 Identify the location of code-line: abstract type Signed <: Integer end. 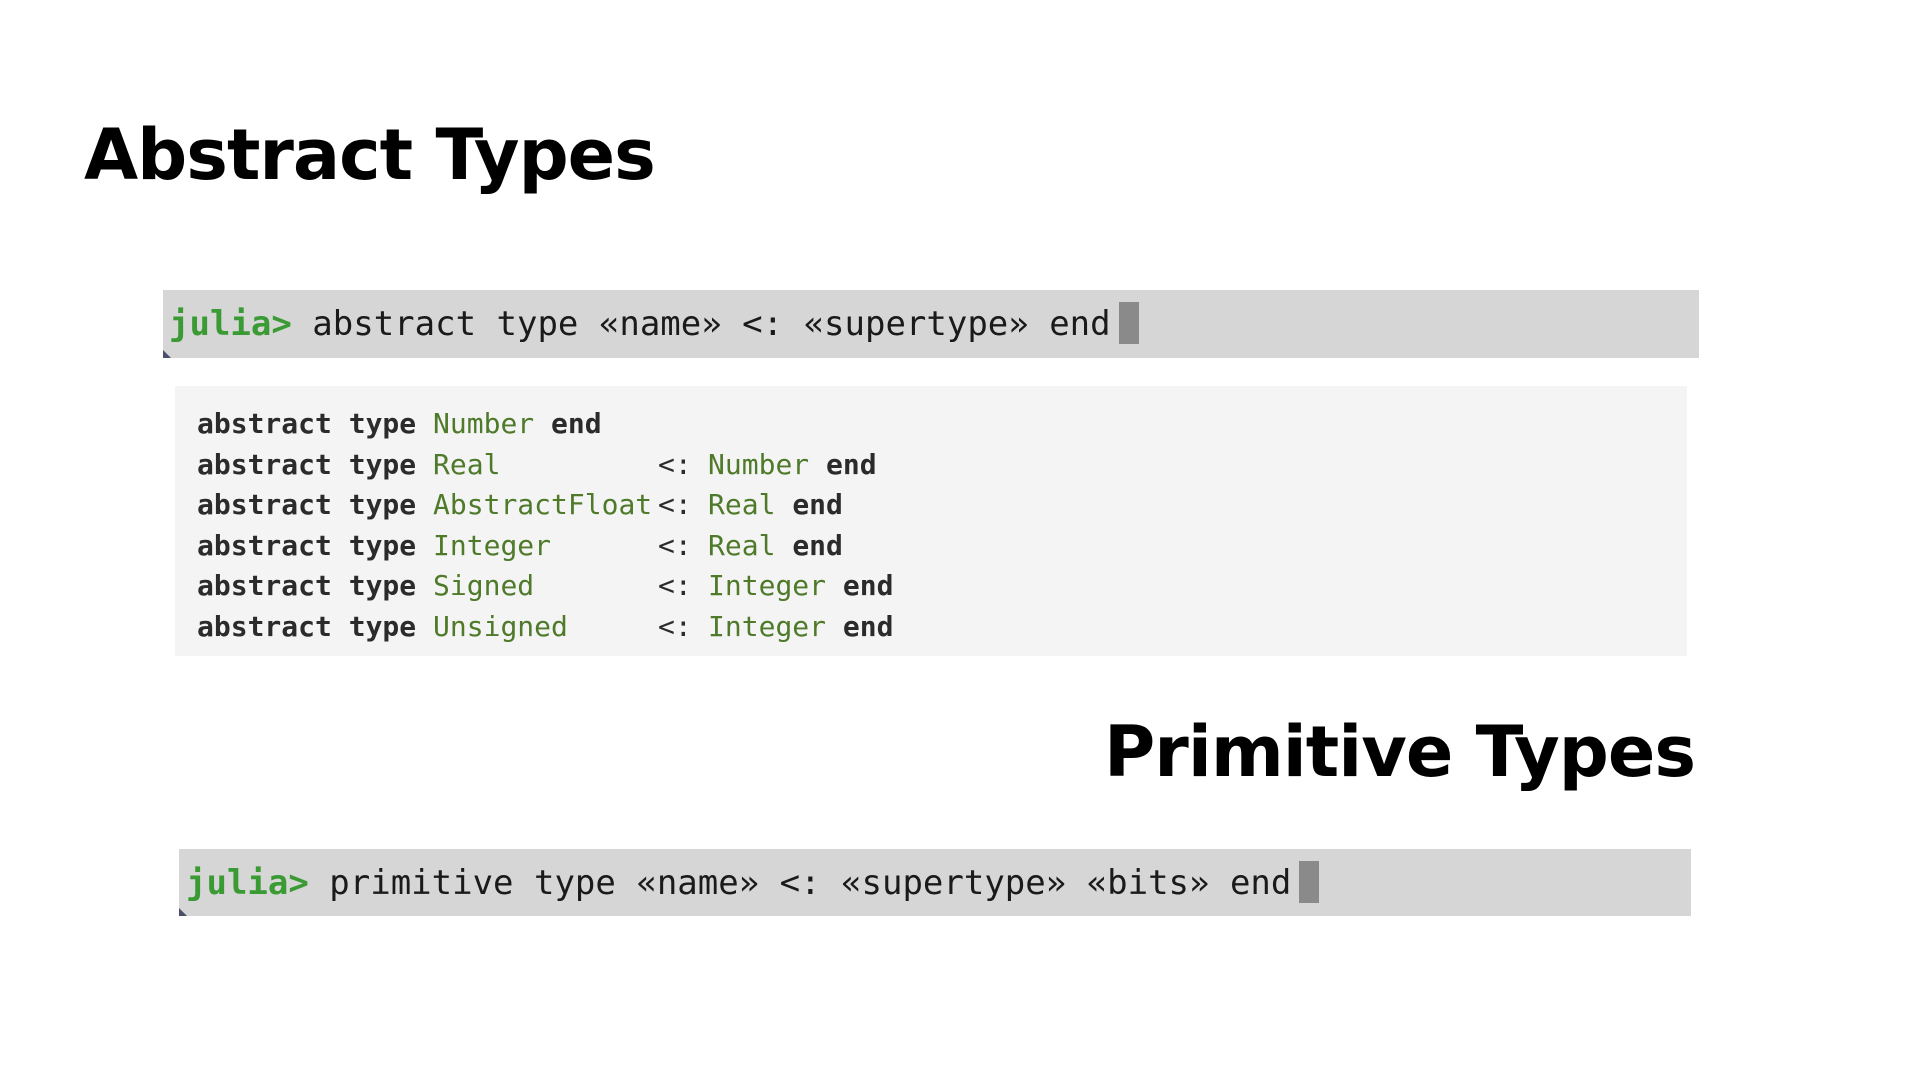
(942, 586).